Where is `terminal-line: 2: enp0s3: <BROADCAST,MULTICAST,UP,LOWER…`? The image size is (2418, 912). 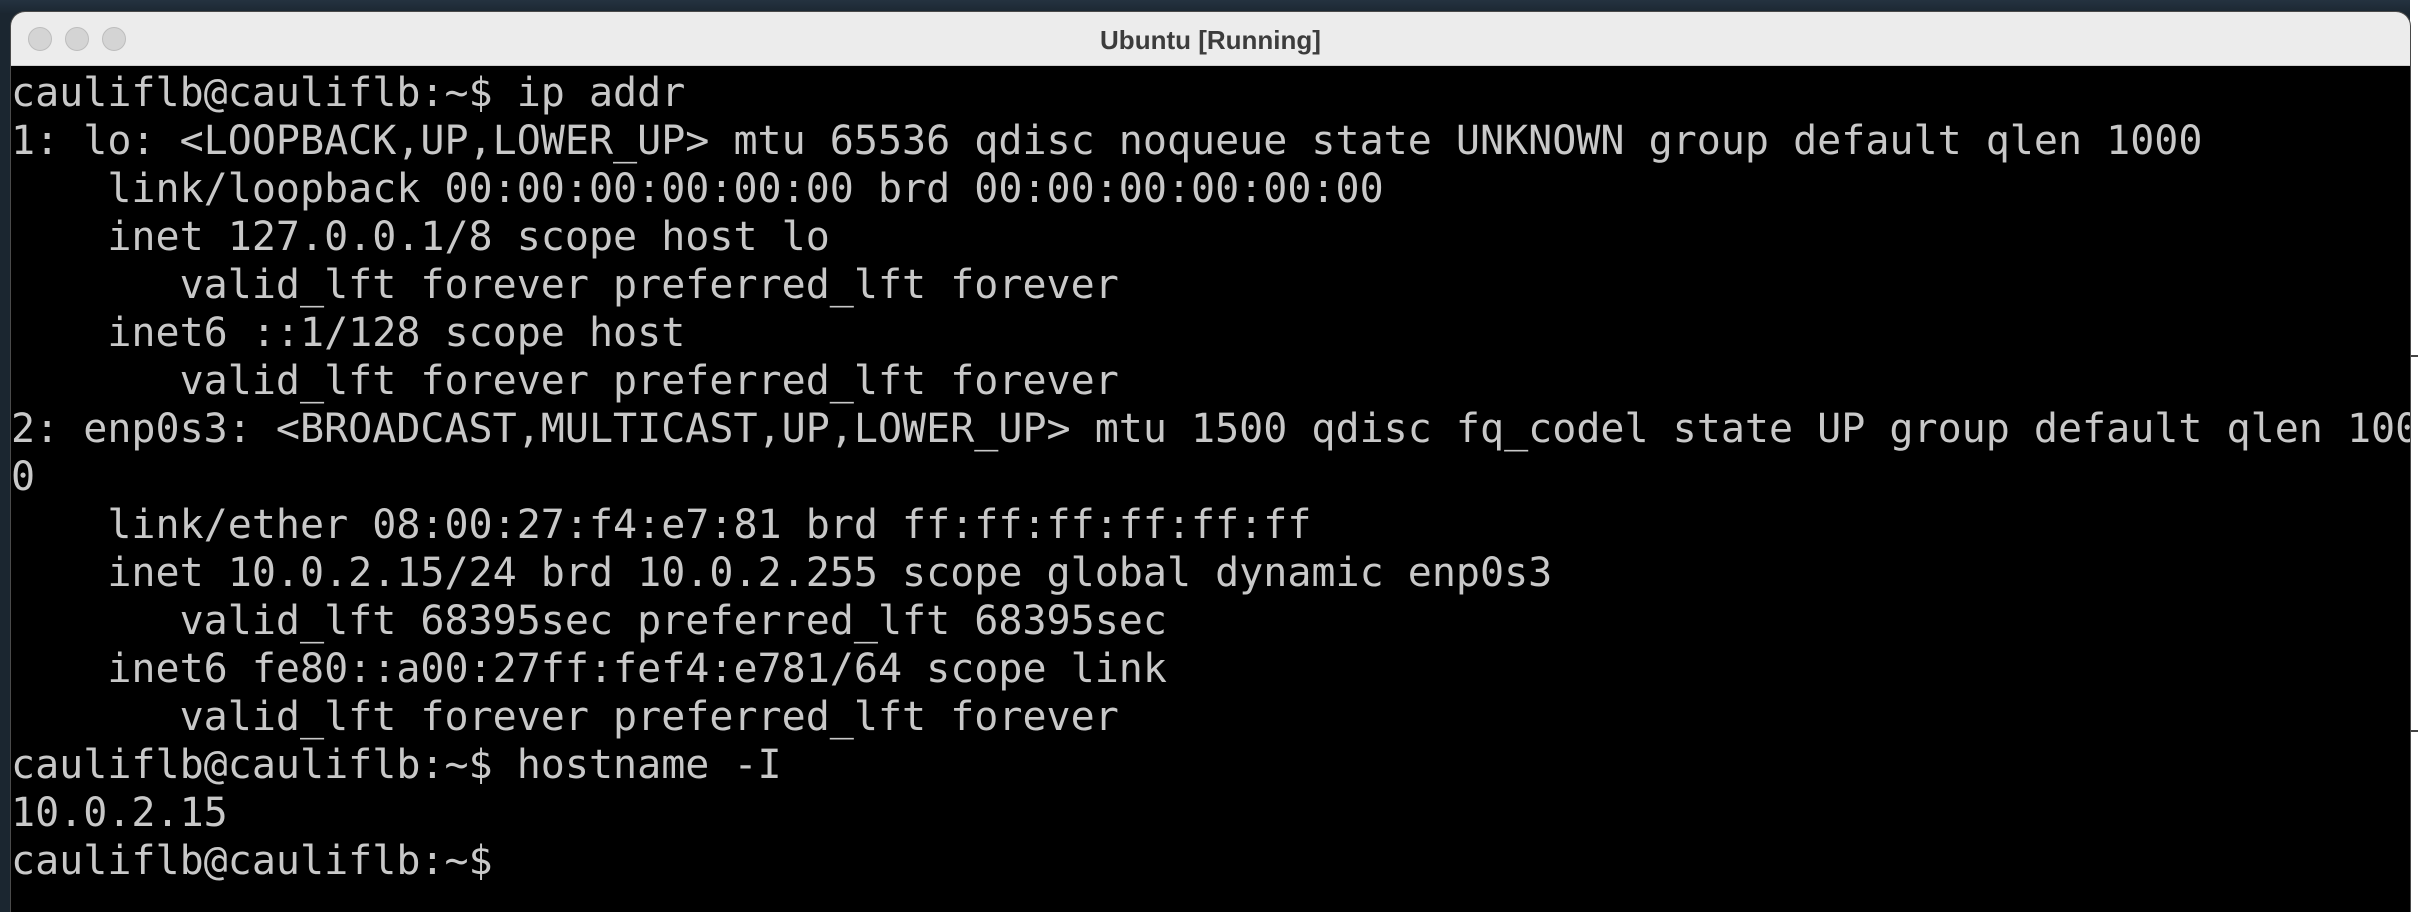 terminal-line: 2: enp0s3: <BROADCAST,MULTICAST,UP,LOWER… is located at coordinates (1210, 429).